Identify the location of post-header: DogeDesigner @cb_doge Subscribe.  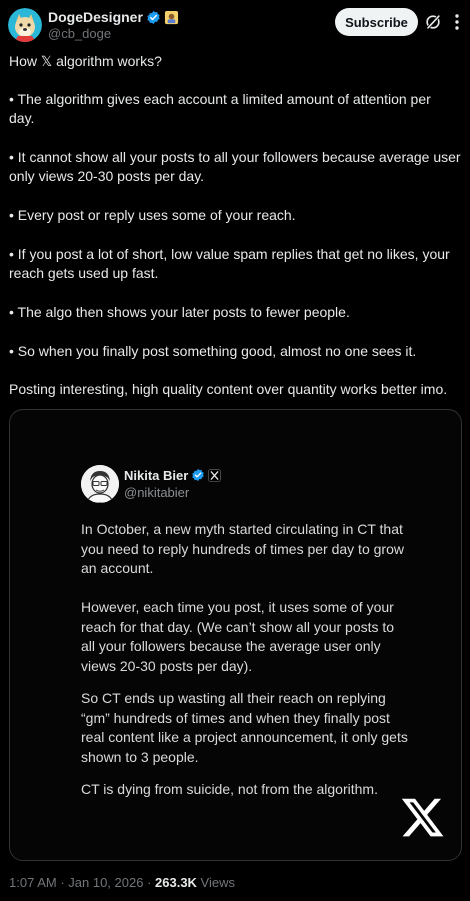
(235, 25).